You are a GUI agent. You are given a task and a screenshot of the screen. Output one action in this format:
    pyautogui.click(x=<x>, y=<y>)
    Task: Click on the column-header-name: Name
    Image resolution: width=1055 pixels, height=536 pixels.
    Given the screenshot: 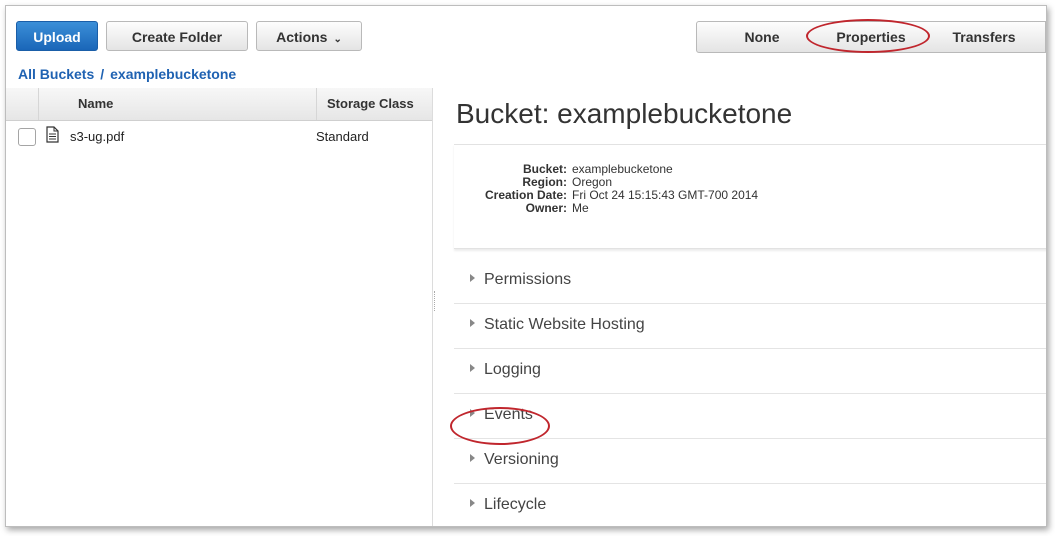 What is the action you would take?
    pyautogui.click(x=95, y=103)
    